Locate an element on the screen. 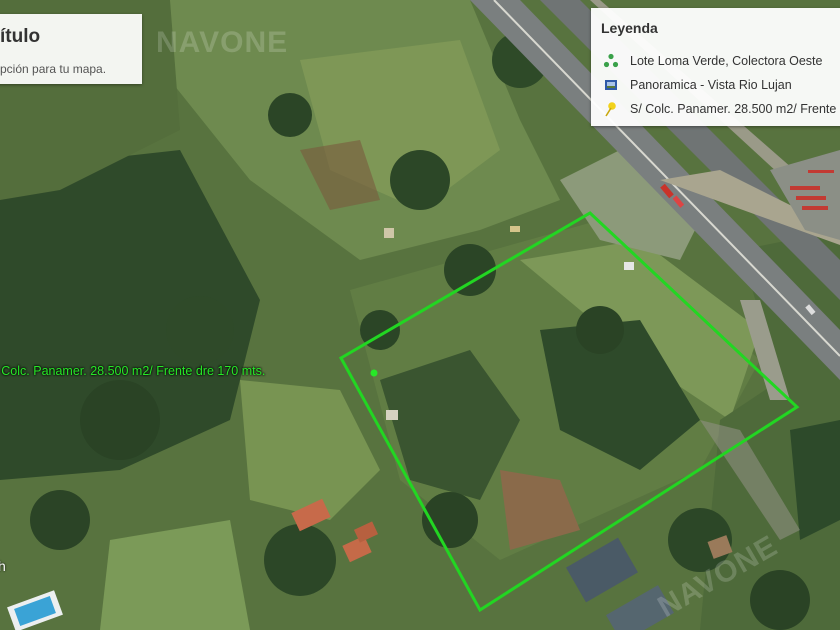 The height and width of the screenshot is (630, 840). legend-item-label: Lote Loma Verde, Colectora Oeste is located at coordinates (726, 61).